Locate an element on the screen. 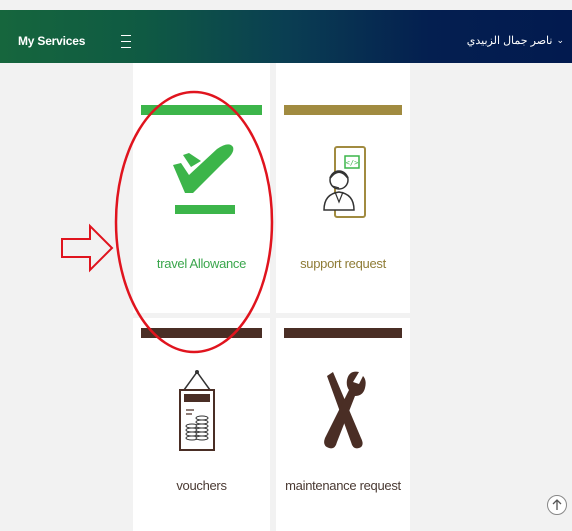 This screenshot has width=572, height=531. user-menu: ناصر جمال الزبيدي ⌄ is located at coordinates (515, 40).